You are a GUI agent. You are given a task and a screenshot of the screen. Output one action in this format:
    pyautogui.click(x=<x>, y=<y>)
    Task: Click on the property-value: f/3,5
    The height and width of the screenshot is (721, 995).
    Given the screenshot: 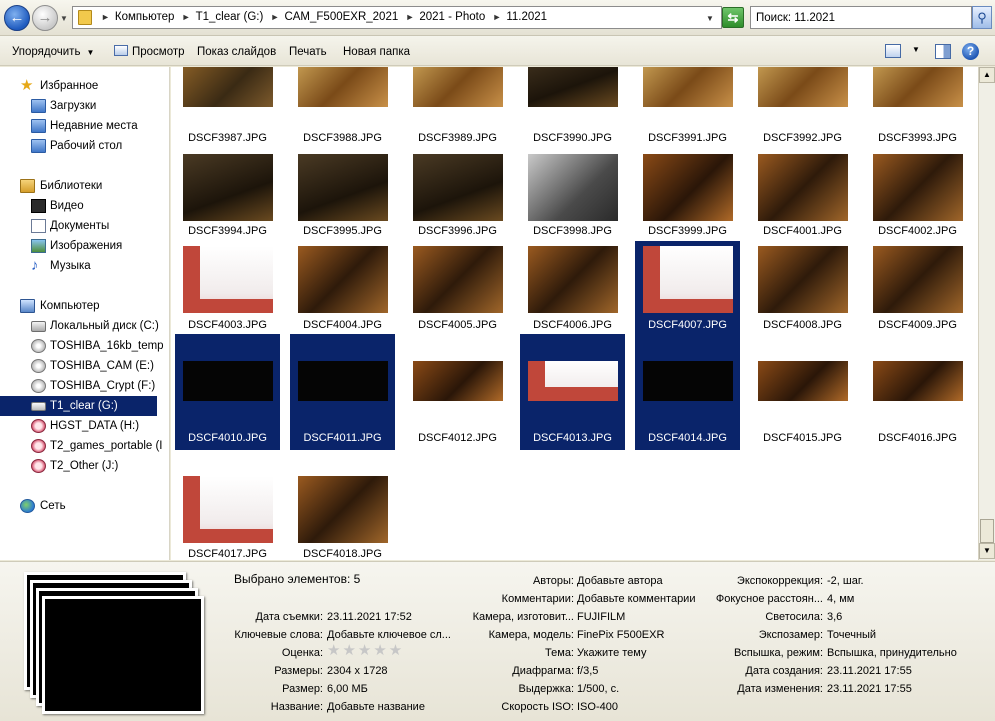 What is the action you would take?
    pyautogui.click(x=587, y=671)
    